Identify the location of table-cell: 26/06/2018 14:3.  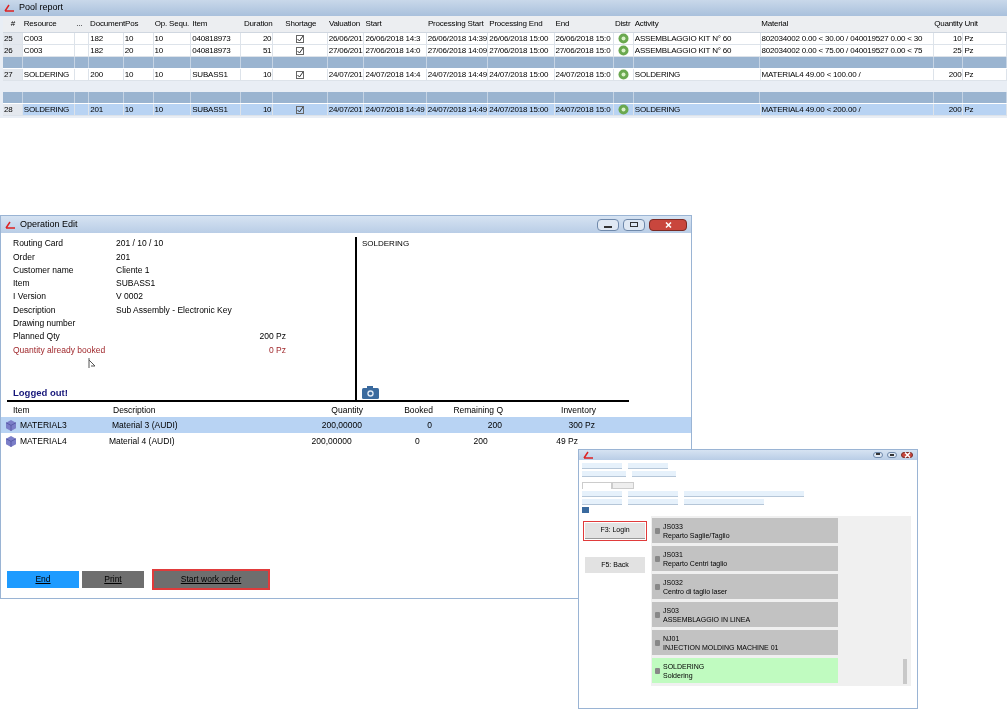
(393, 38).